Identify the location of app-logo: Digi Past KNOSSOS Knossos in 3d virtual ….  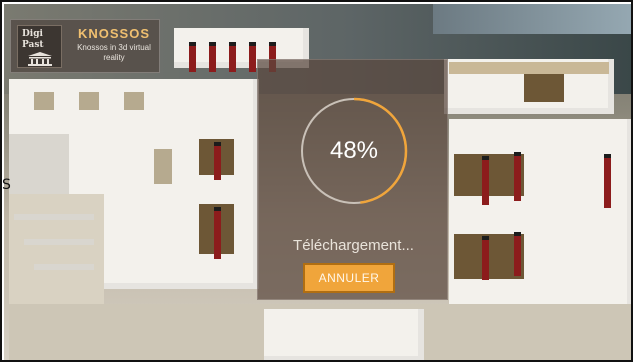
(85, 46).